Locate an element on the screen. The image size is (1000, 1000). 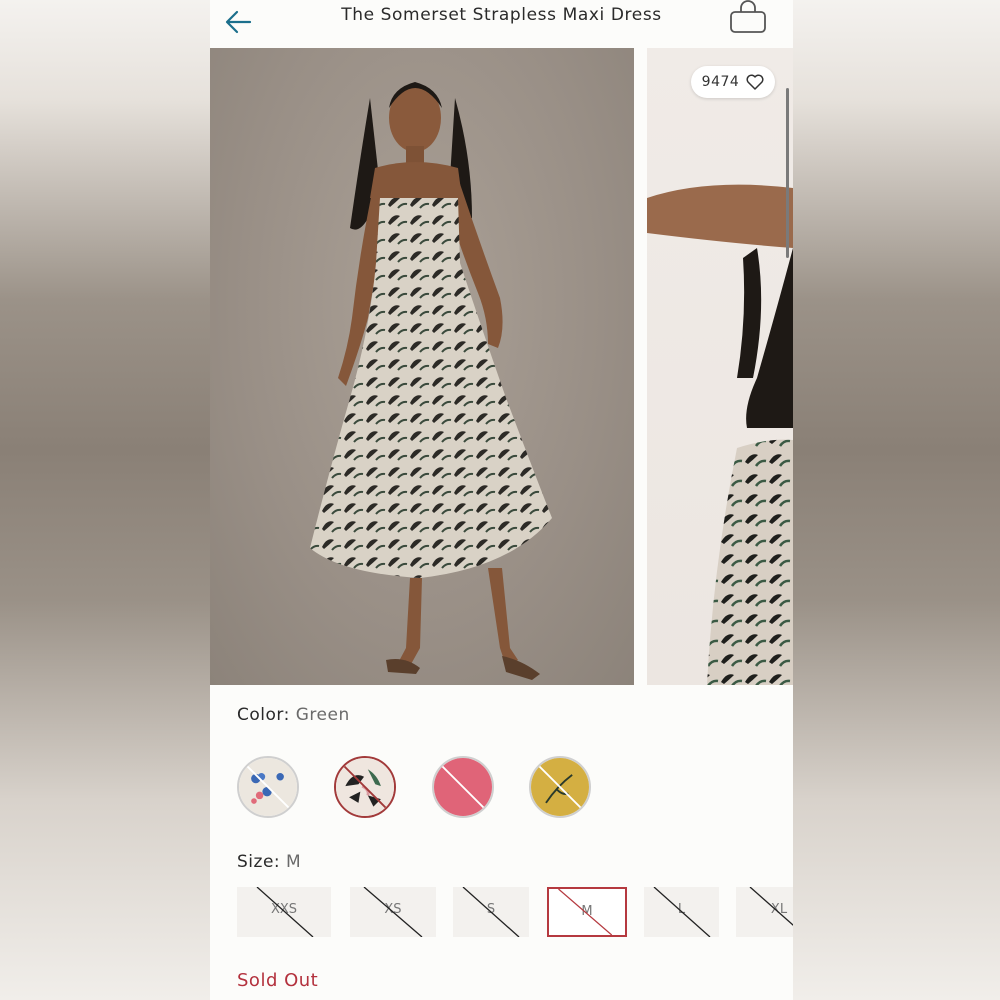
color-swatch-green is located at coordinates (365, 787).